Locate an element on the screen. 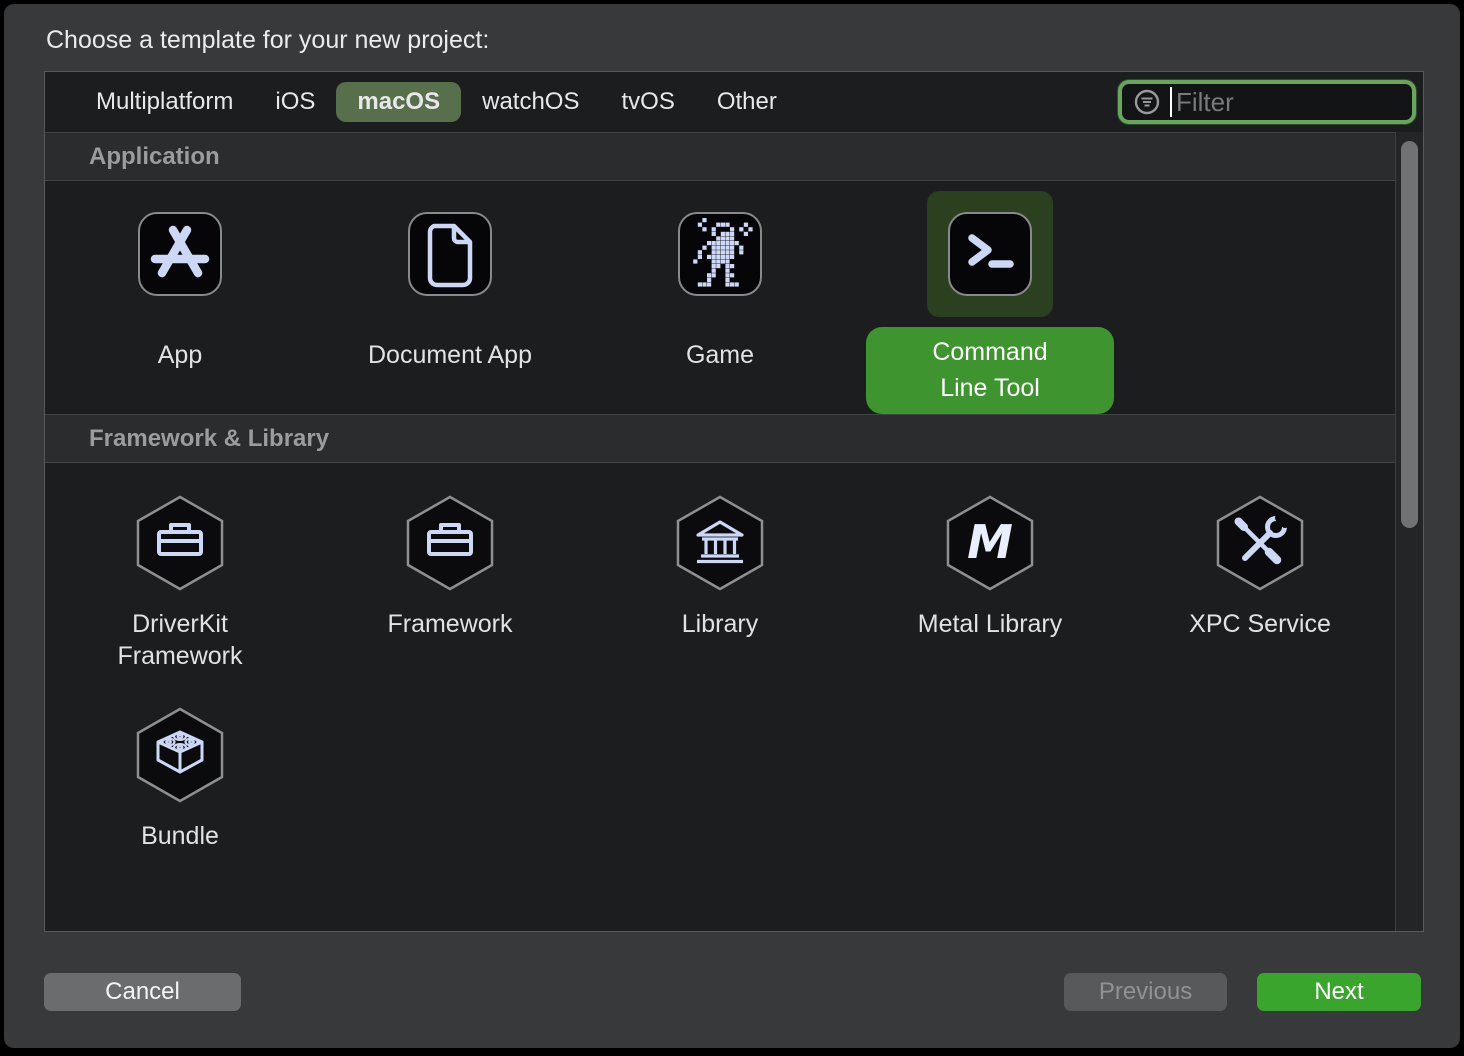  cancel-button: Cancel is located at coordinates (142, 992).